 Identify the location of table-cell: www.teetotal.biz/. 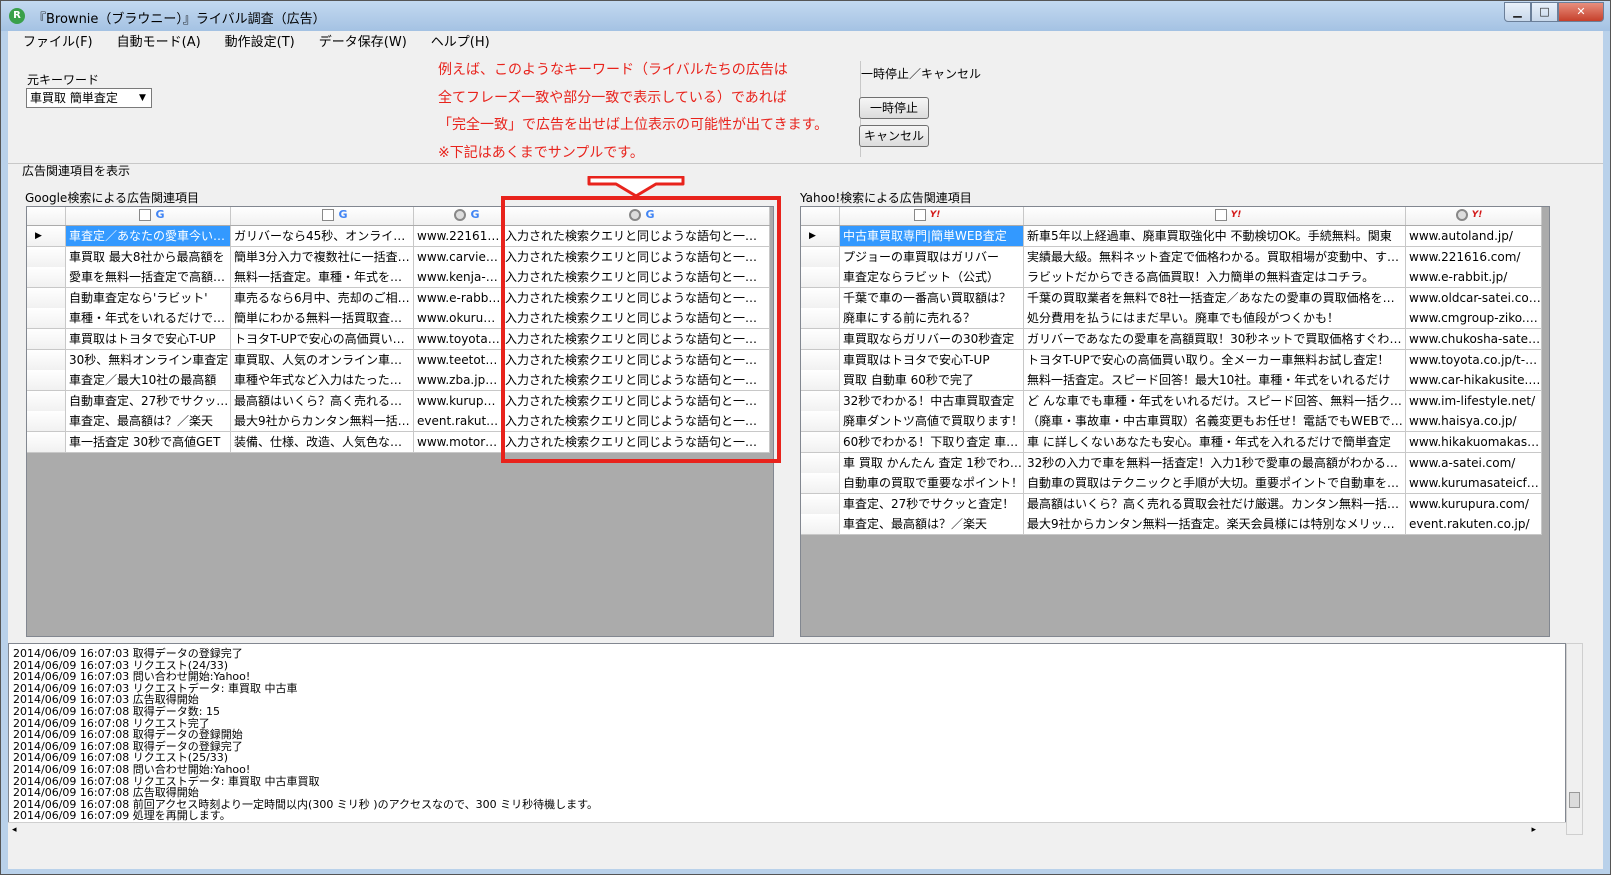
(458, 360).